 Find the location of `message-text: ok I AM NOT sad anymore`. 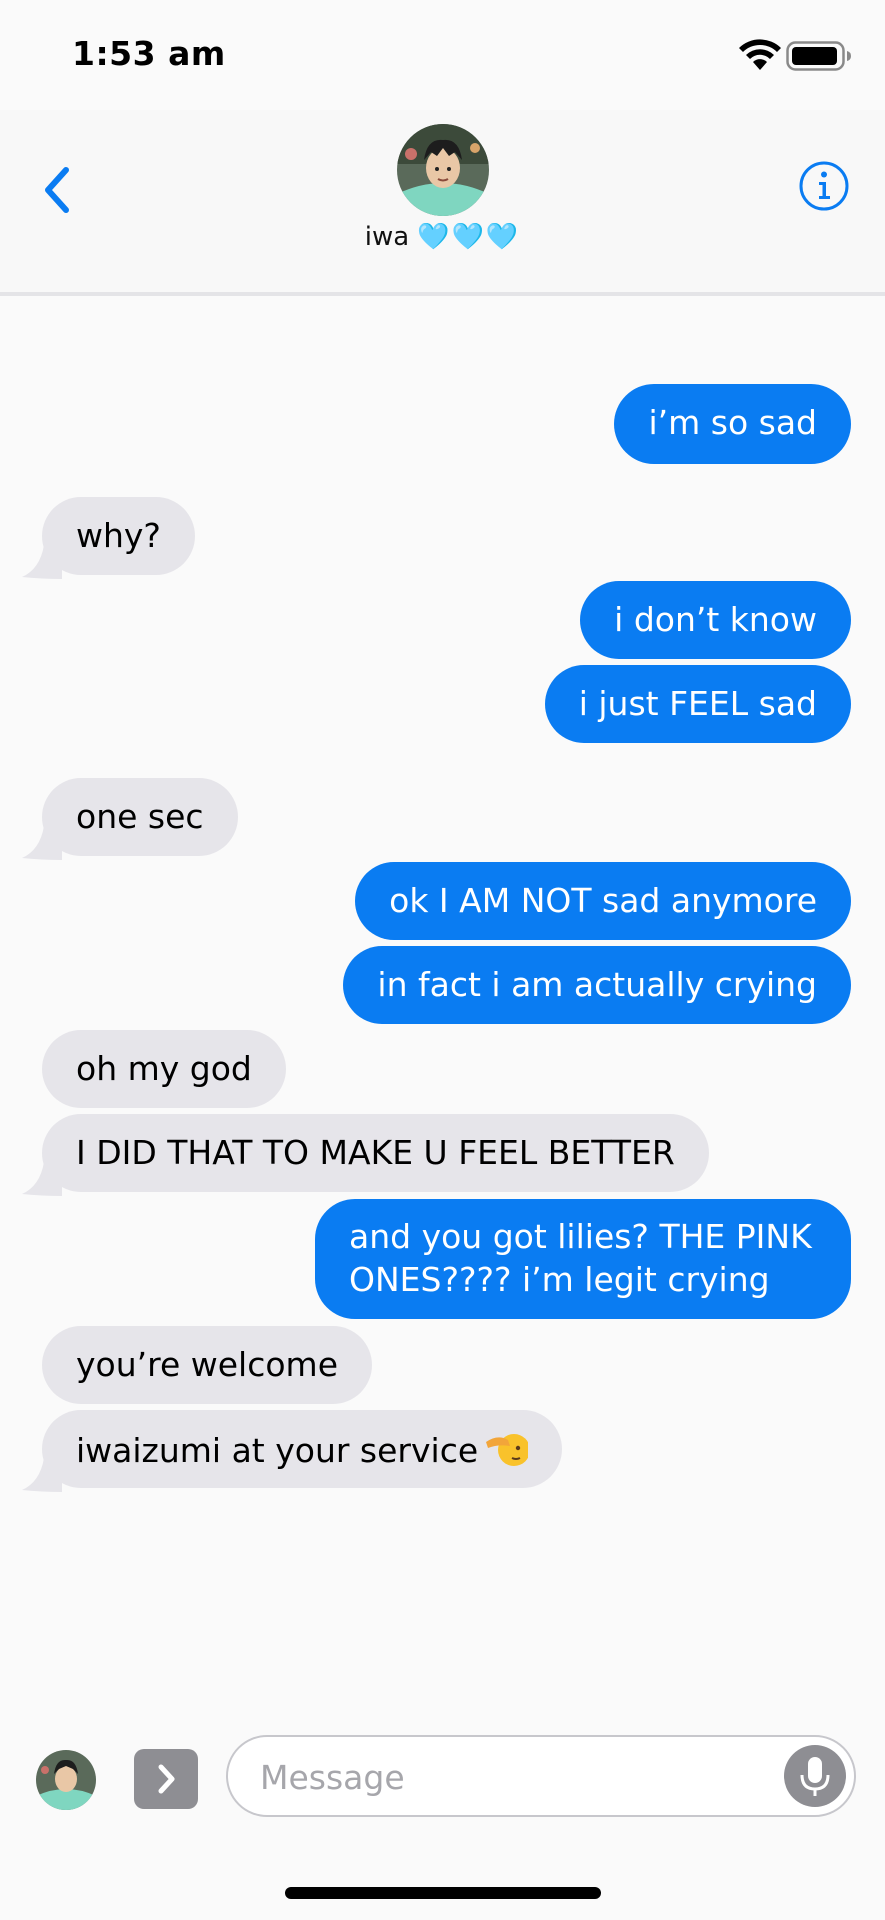

message-text: ok I AM NOT sad anymore is located at coordinates (603, 900).